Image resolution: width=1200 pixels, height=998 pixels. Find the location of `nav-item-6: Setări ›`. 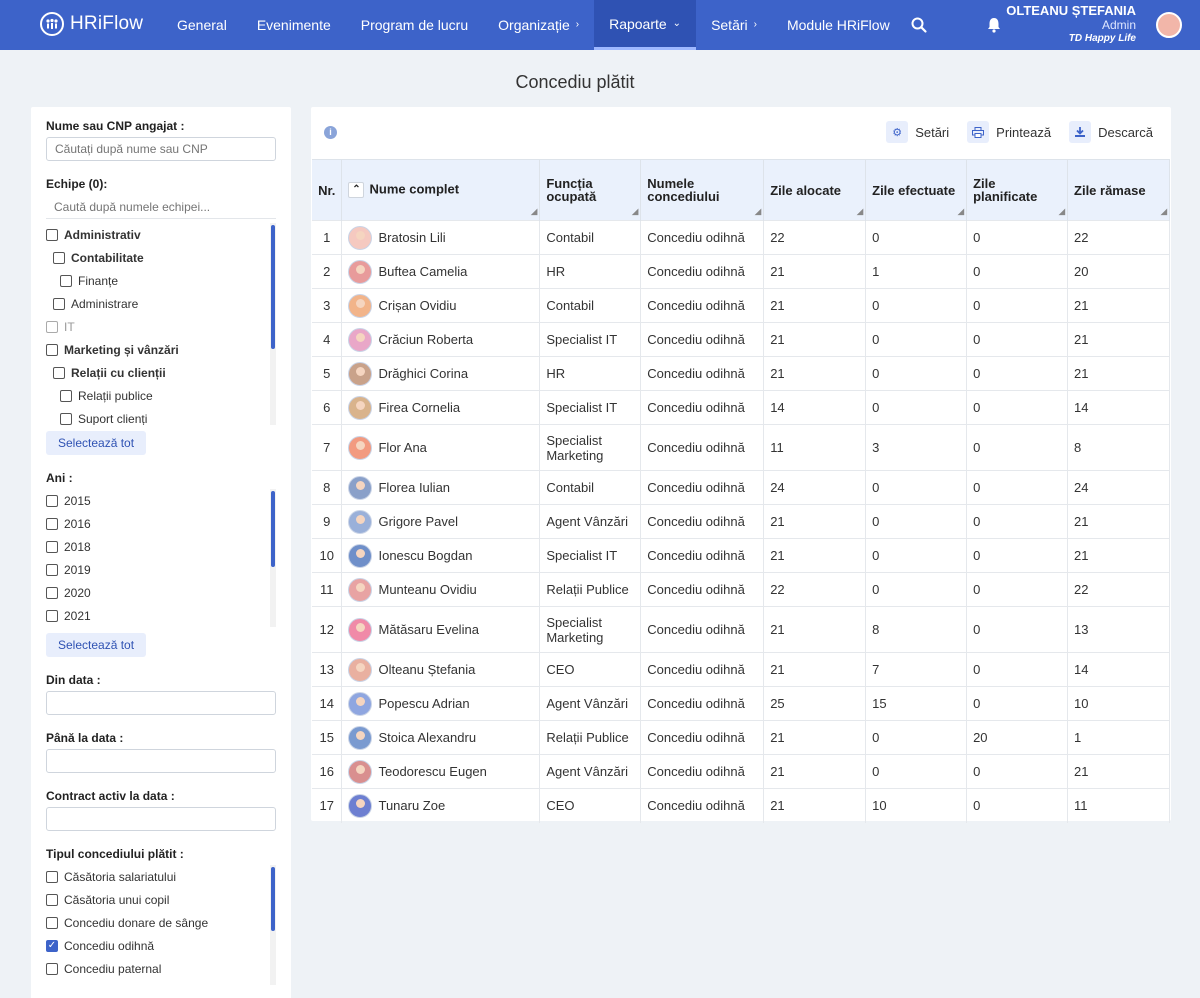

nav-item-6: Setări › is located at coordinates (734, 25).